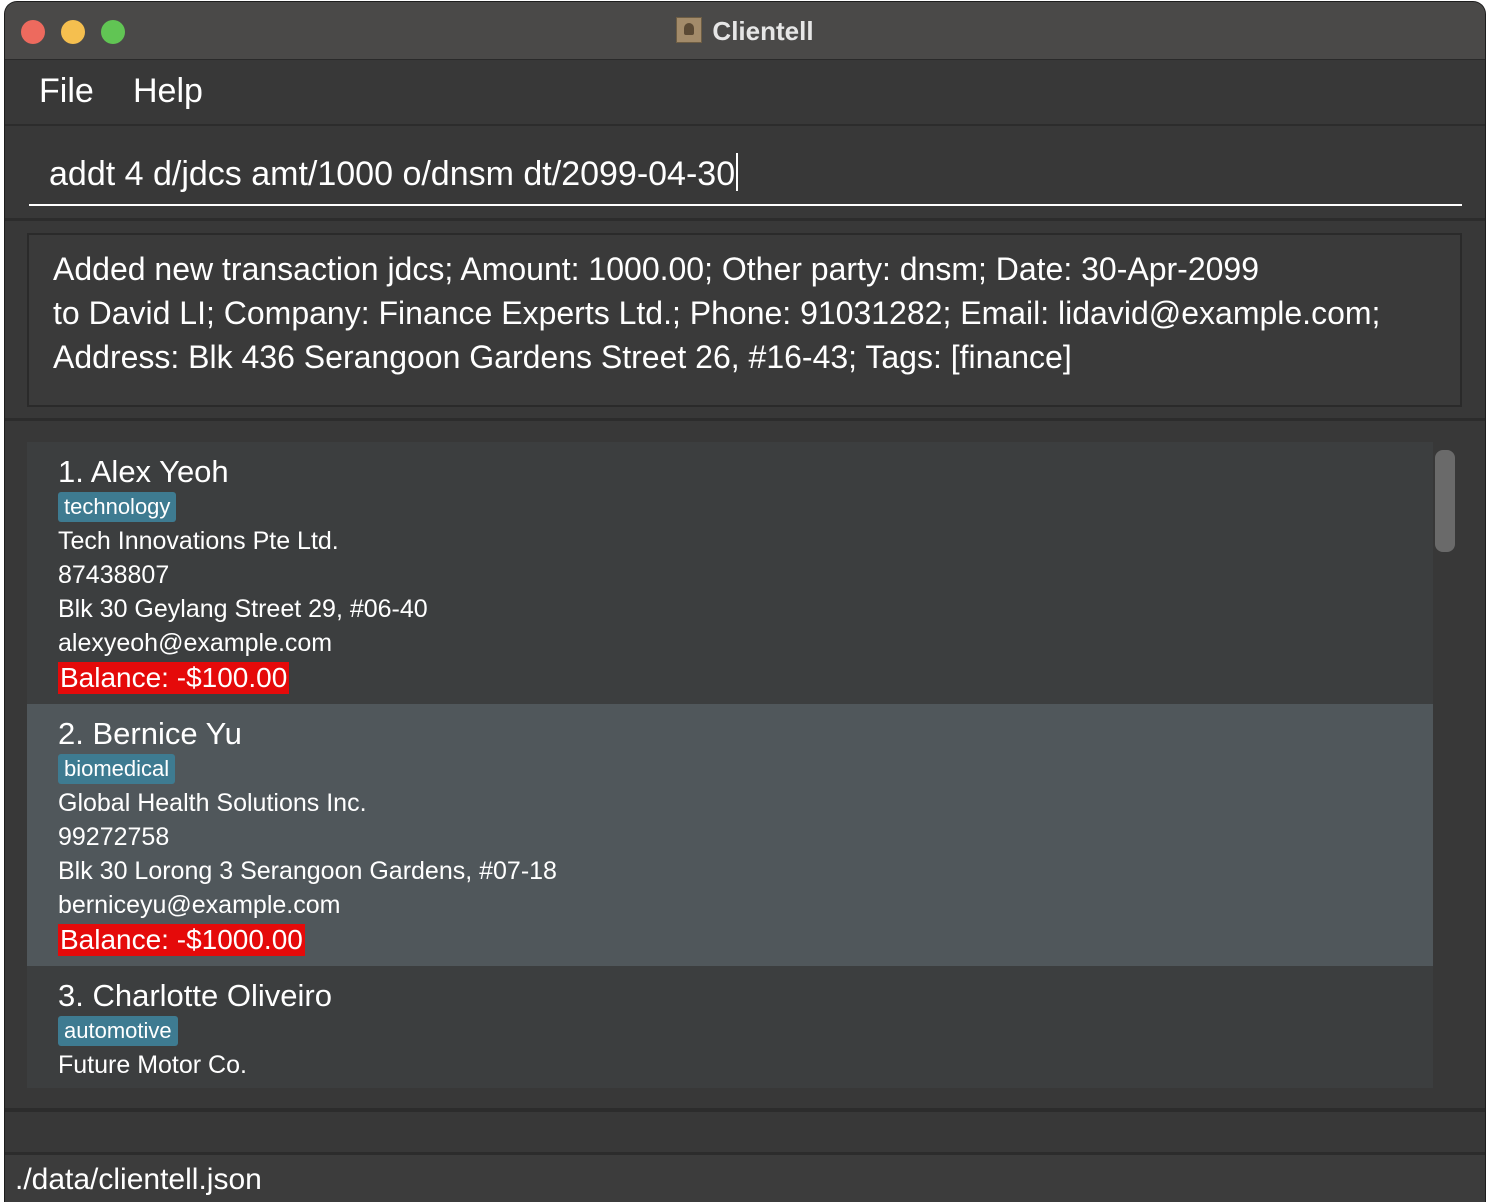 The width and height of the screenshot is (1491, 1202). I want to click on client-address: Blk 30 Geylang Street 29, #06-40, so click(243, 609).